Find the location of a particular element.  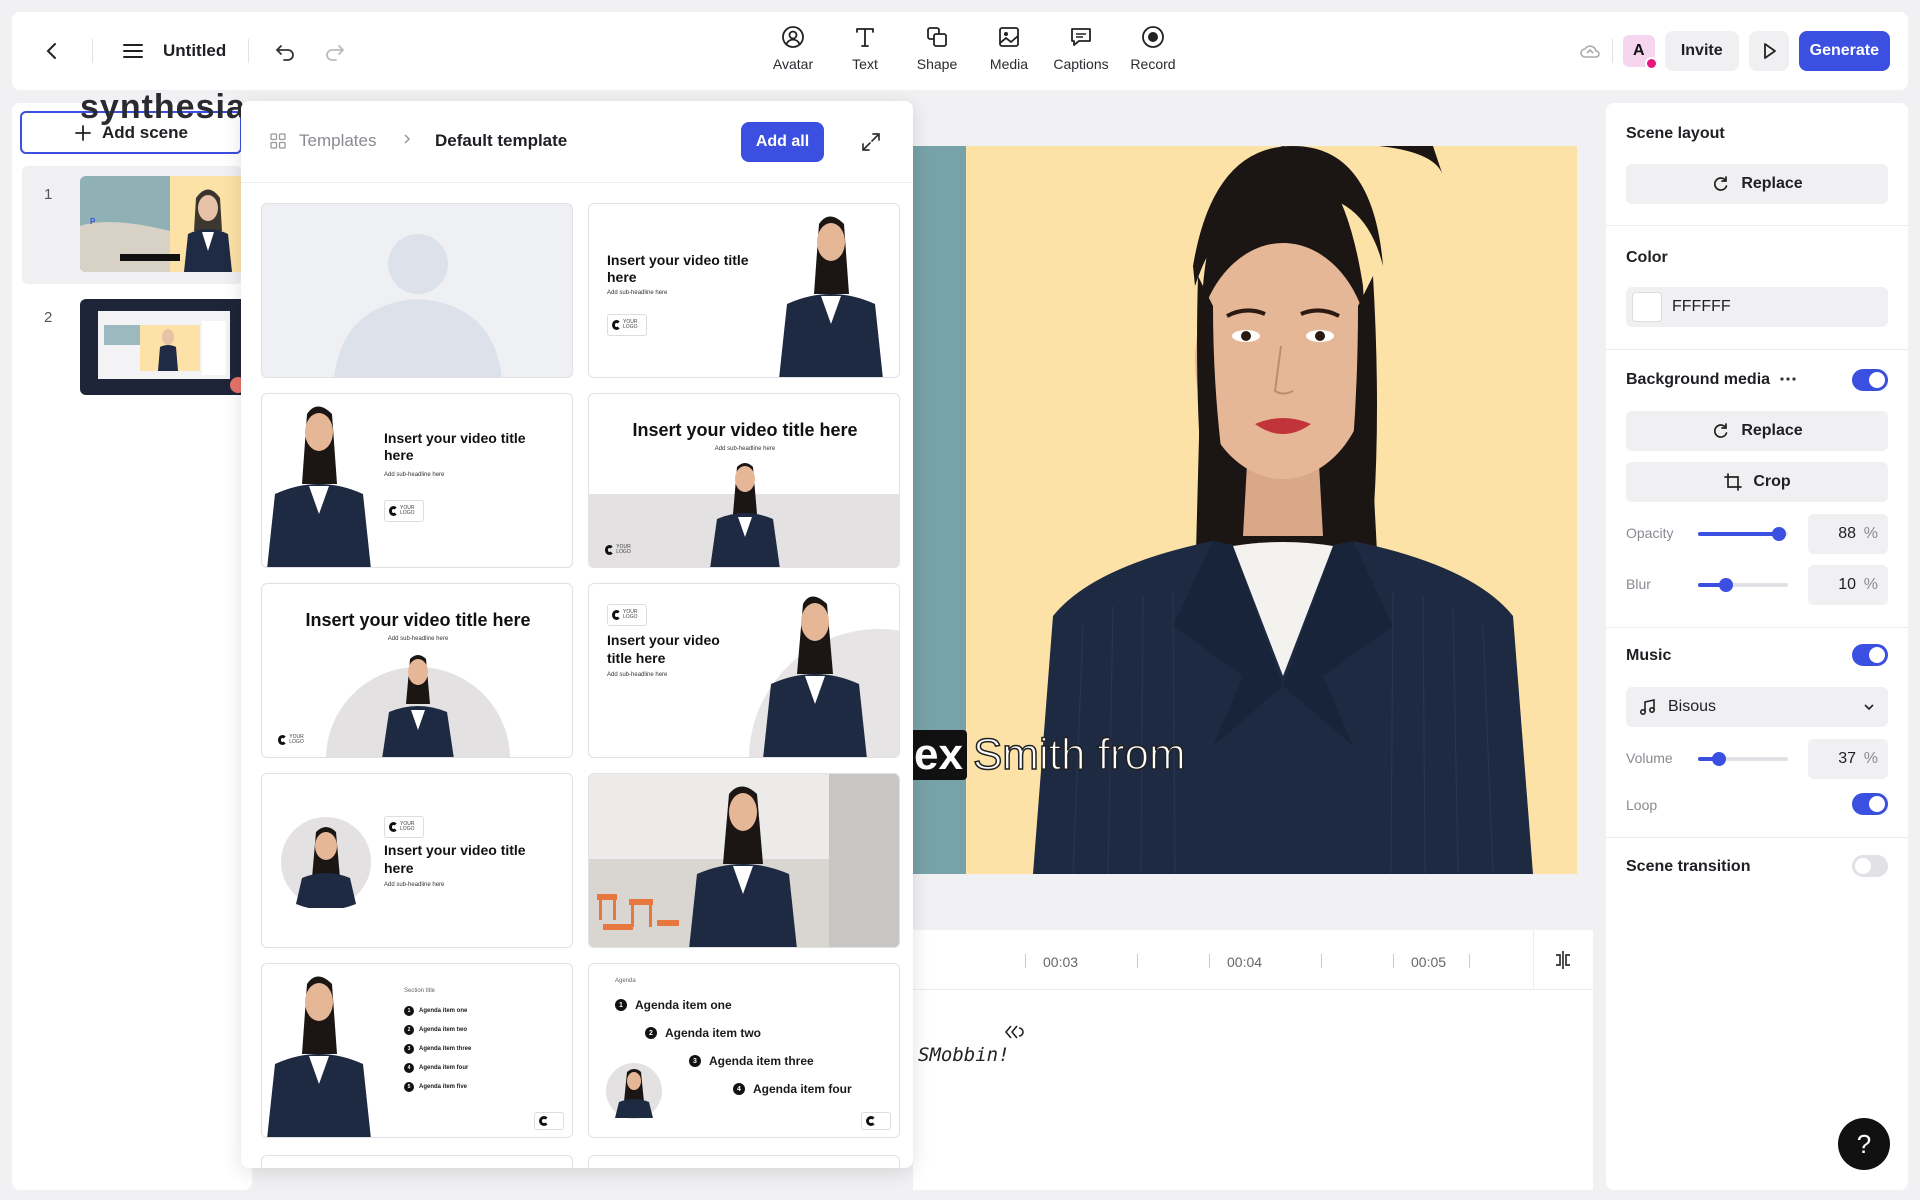

breadcrumb-root: Templates is located at coordinates (322, 141).